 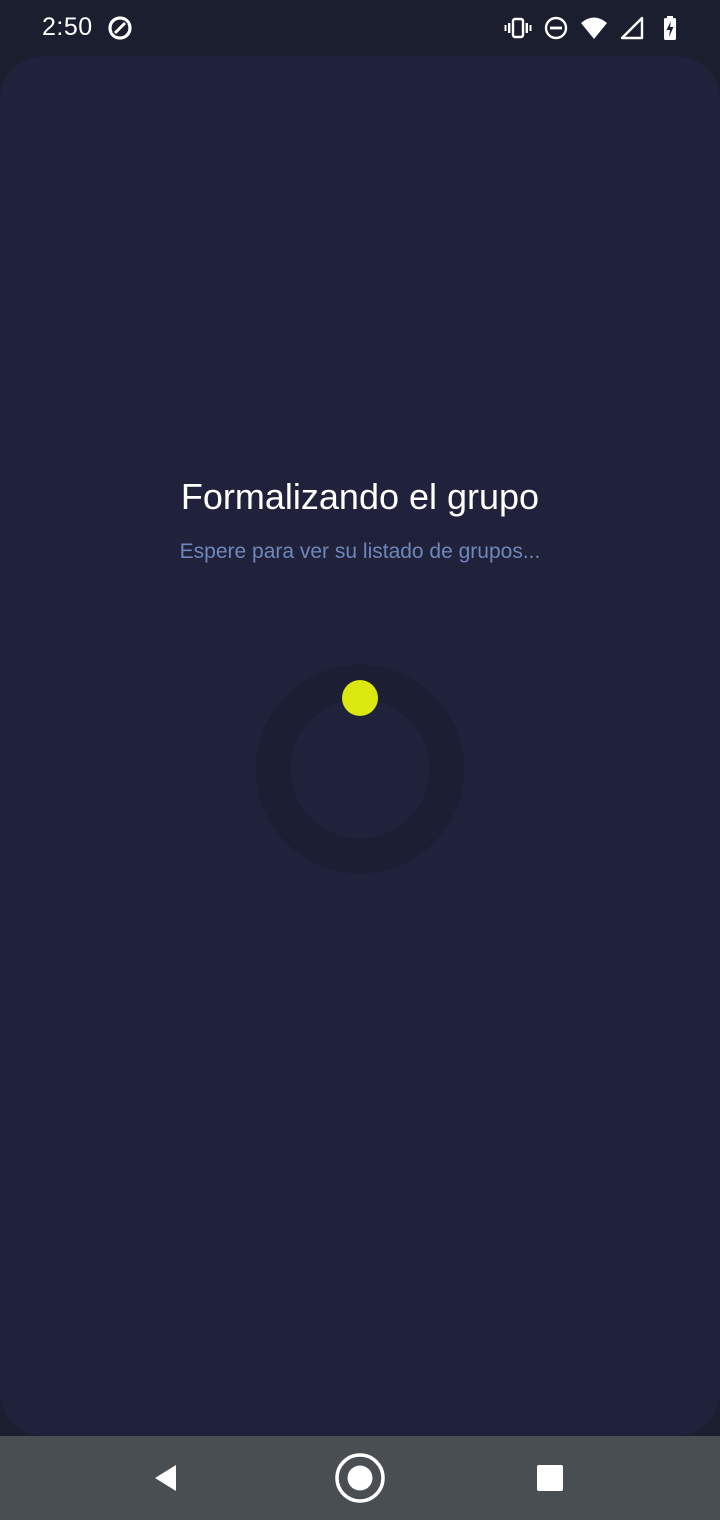 I want to click on wifi-icon, so click(x=594, y=28).